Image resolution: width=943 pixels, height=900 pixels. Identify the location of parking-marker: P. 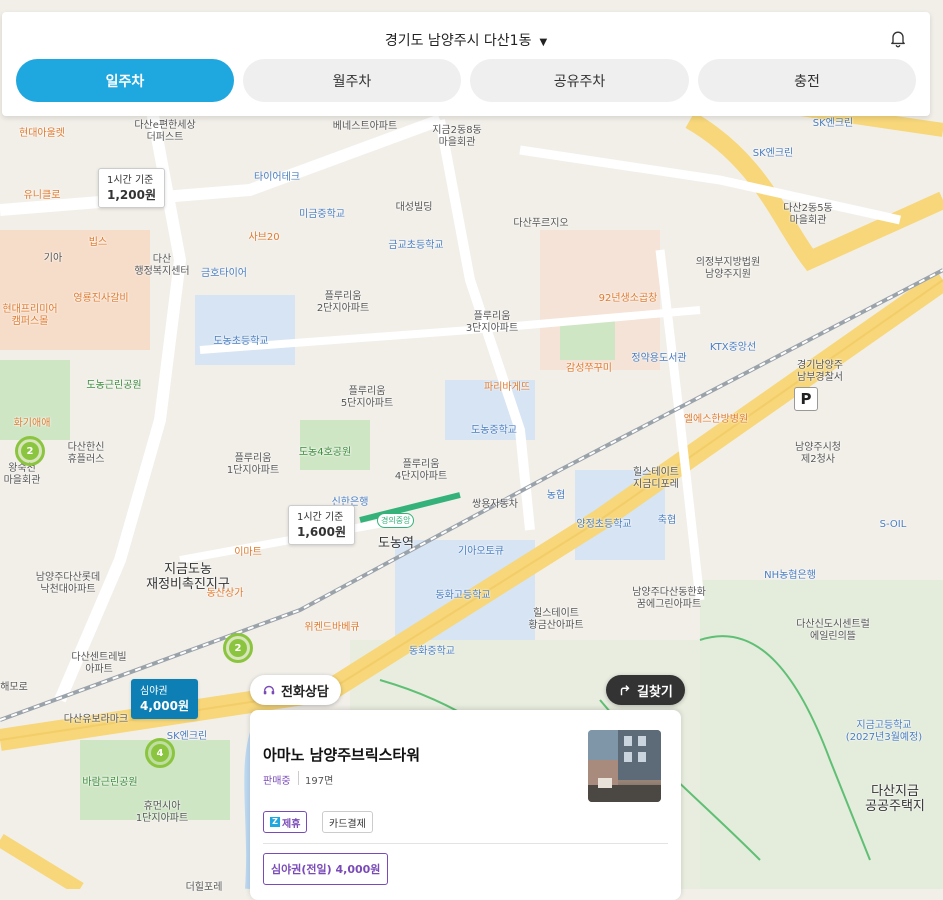
(806, 399).